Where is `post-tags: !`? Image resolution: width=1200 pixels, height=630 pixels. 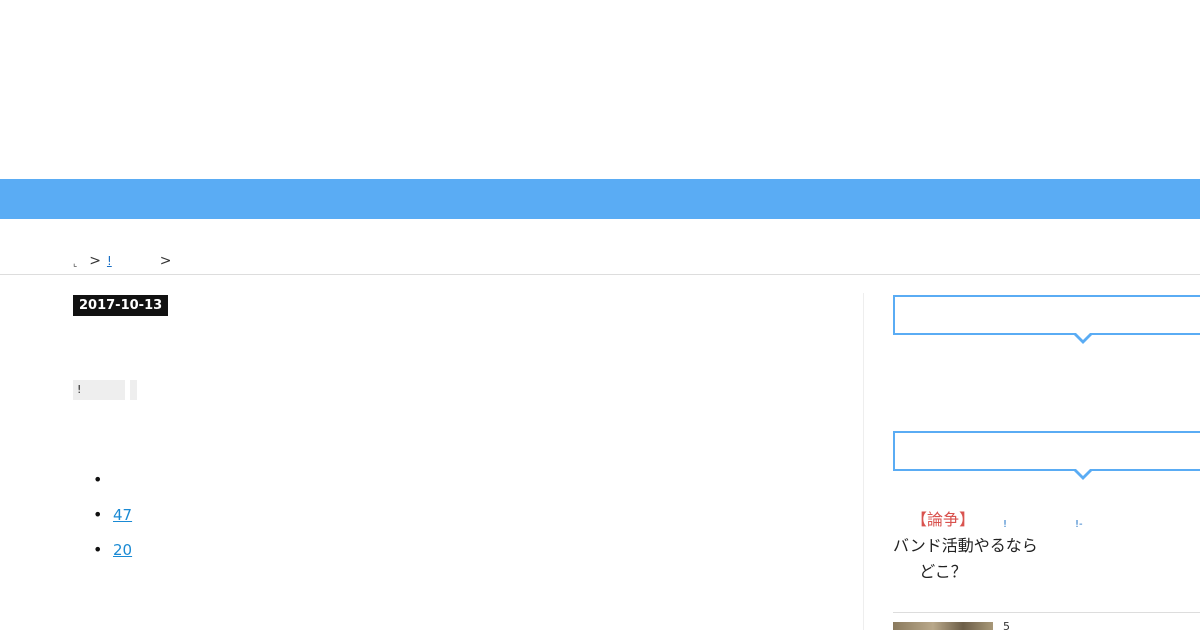
post-tags: ! is located at coordinates (105, 390).